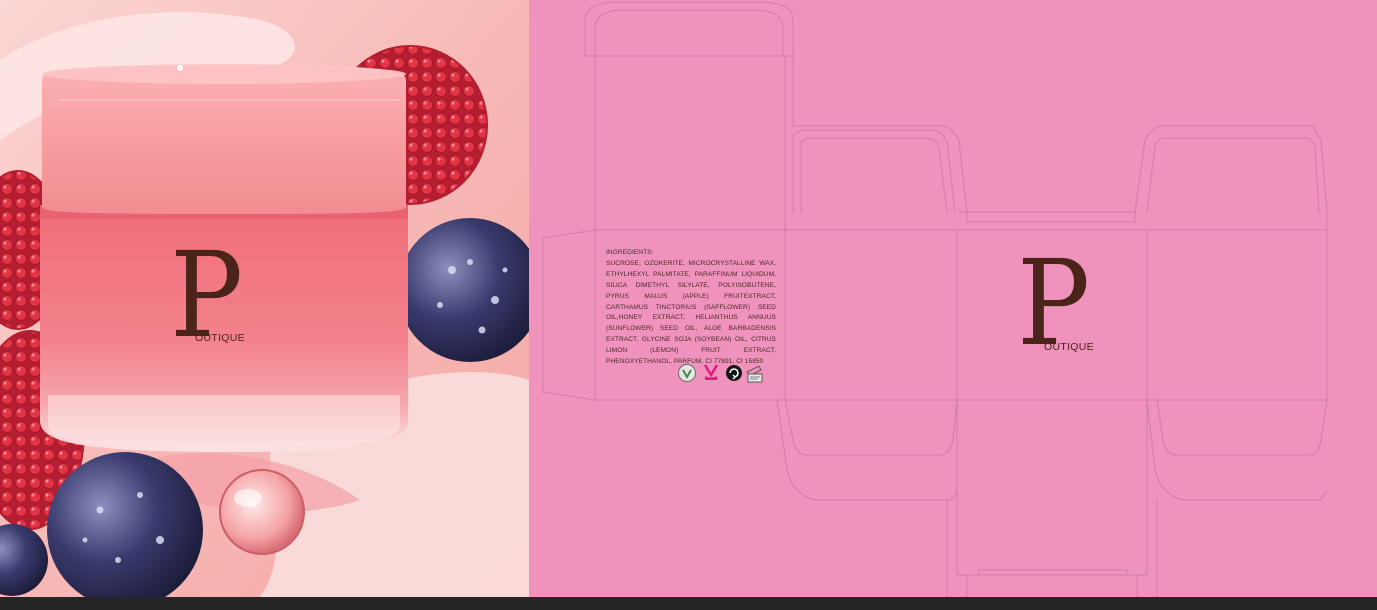 The height and width of the screenshot is (610, 1377). Describe the element at coordinates (688, 603) in the screenshot. I see `bottom-bar` at that location.